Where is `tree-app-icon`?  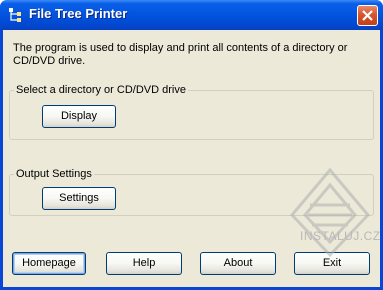
tree-app-icon is located at coordinates (15, 15).